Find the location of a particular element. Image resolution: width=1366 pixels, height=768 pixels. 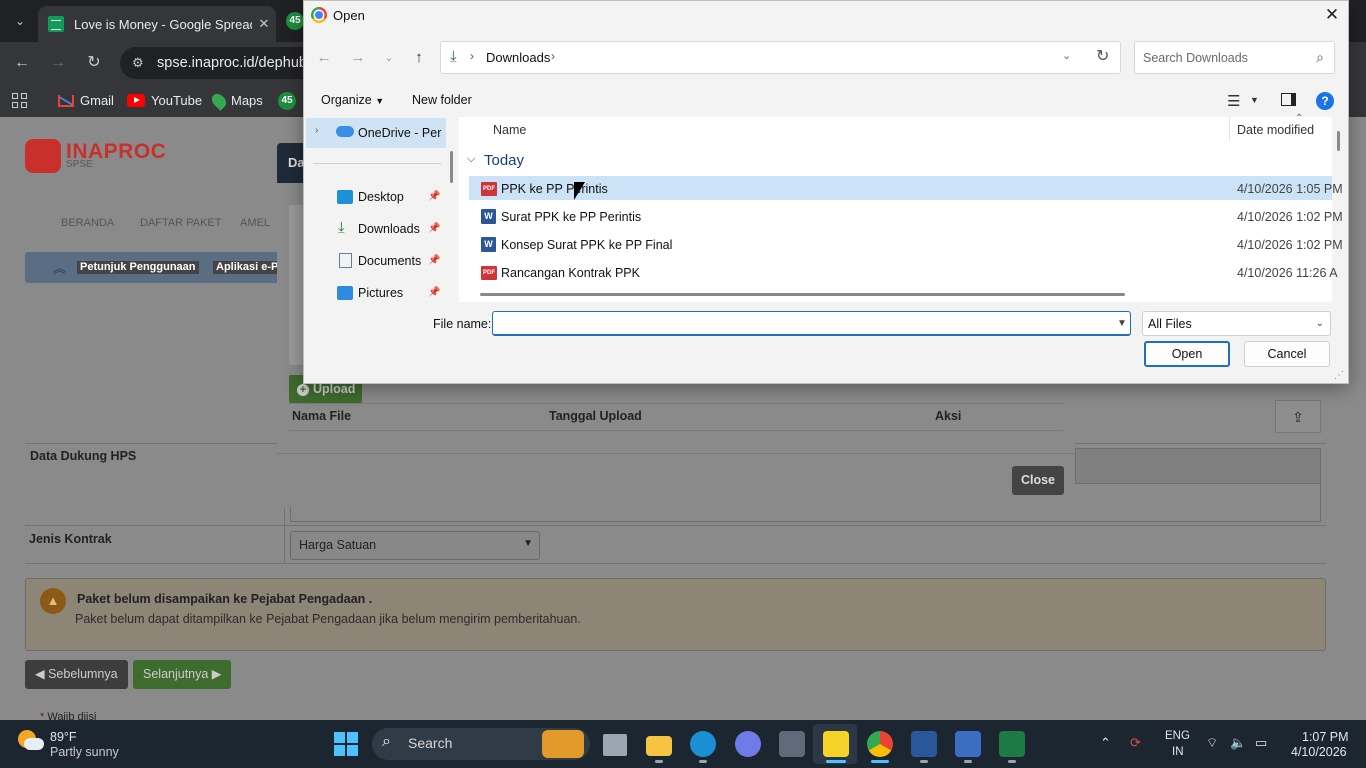

nav-scrollbar is located at coordinates (451, 167).